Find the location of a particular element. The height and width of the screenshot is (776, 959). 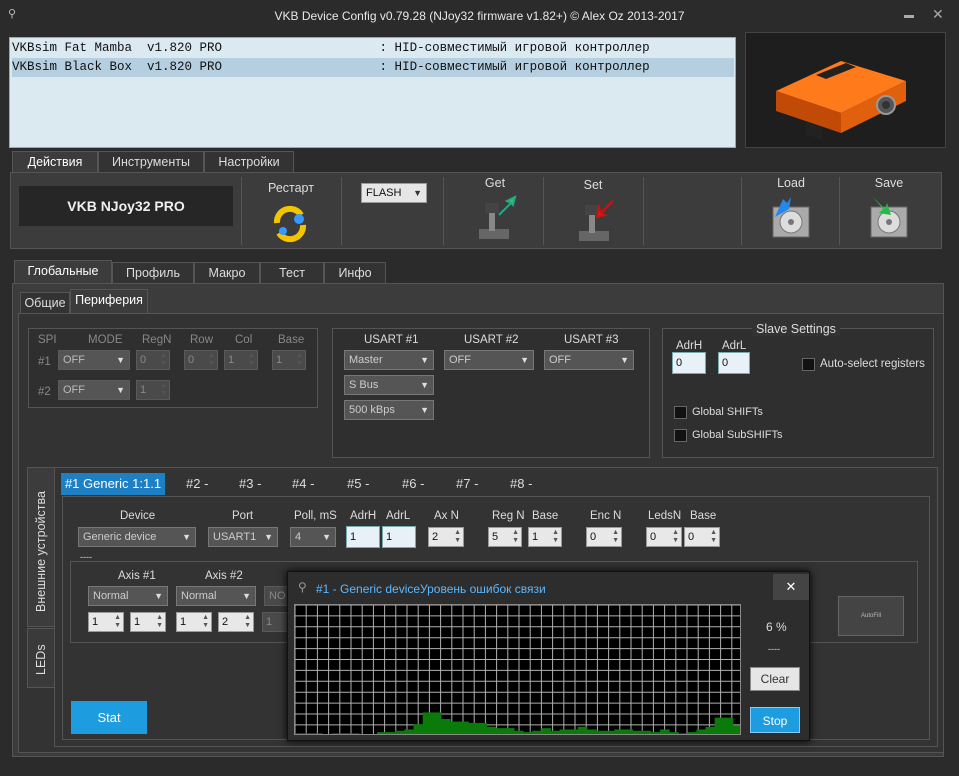

ext-tab-8: #8 - is located at coordinates (521, 483).